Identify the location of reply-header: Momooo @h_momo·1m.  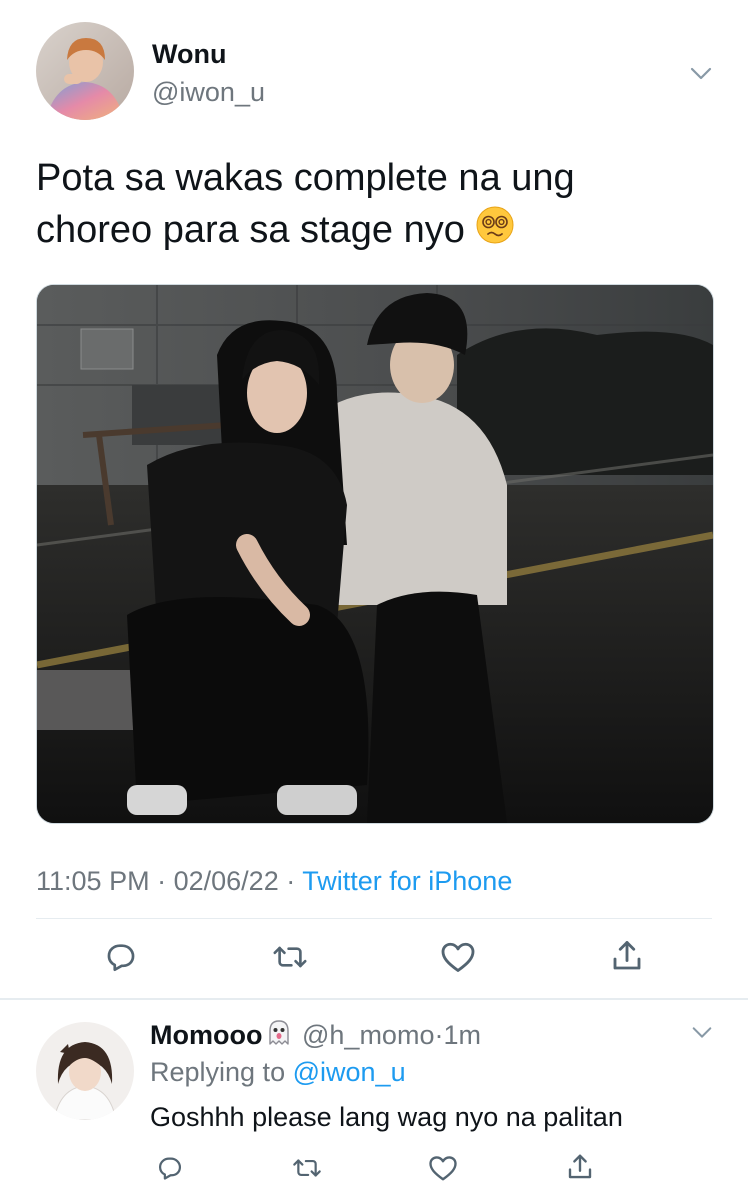
(315, 1037).